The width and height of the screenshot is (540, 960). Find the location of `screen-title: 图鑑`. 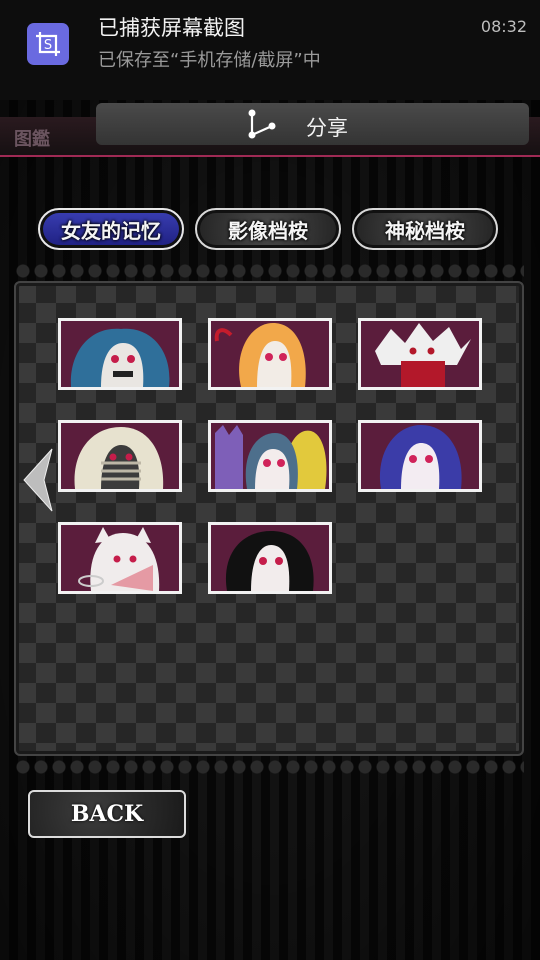

screen-title: 图鑑 is located at coordinates (32, 139).